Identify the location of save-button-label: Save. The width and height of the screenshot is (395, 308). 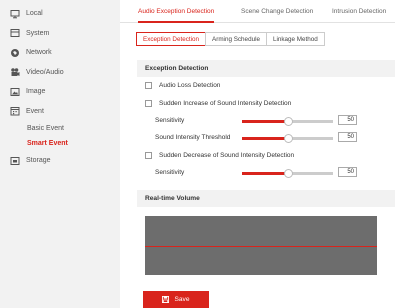
(182, 299).